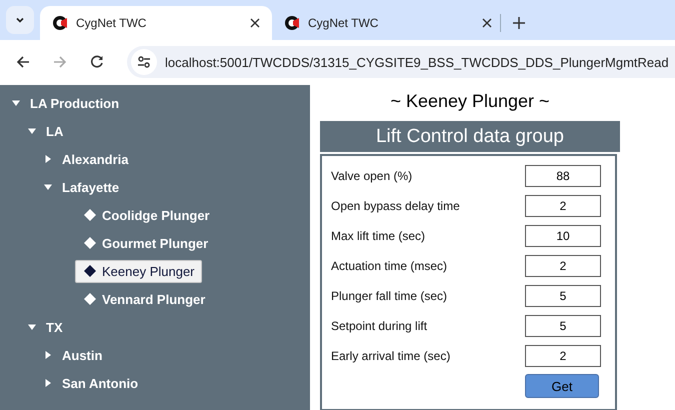 This screenshot has height=410, width=675. I want to click on field-label: Early arrival time (sec), so click(390, 356).